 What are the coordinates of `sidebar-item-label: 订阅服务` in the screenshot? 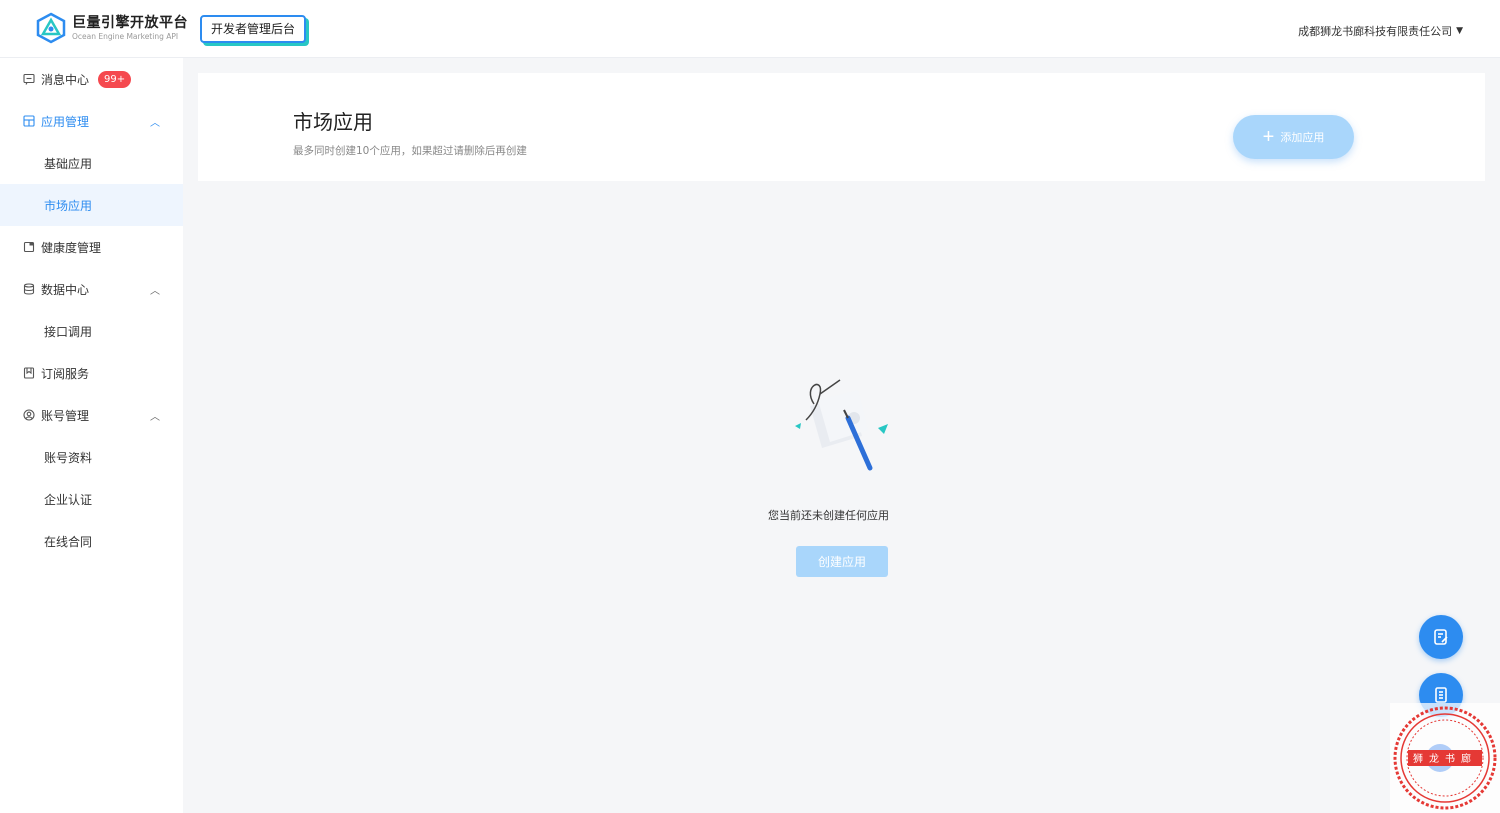 It's located at (65, 373).